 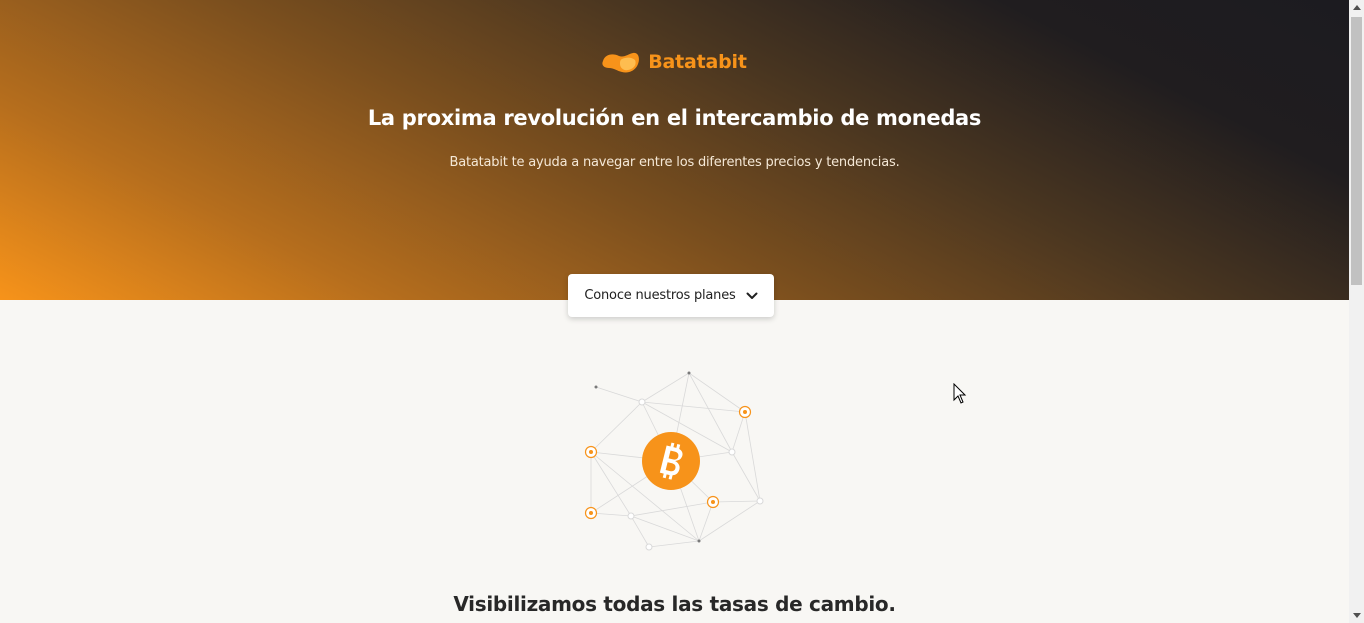 What do you see at coordinates (960, 393) in the screenshot?
I see `mouse-cursor-icon` at bounding box center [960, 393].